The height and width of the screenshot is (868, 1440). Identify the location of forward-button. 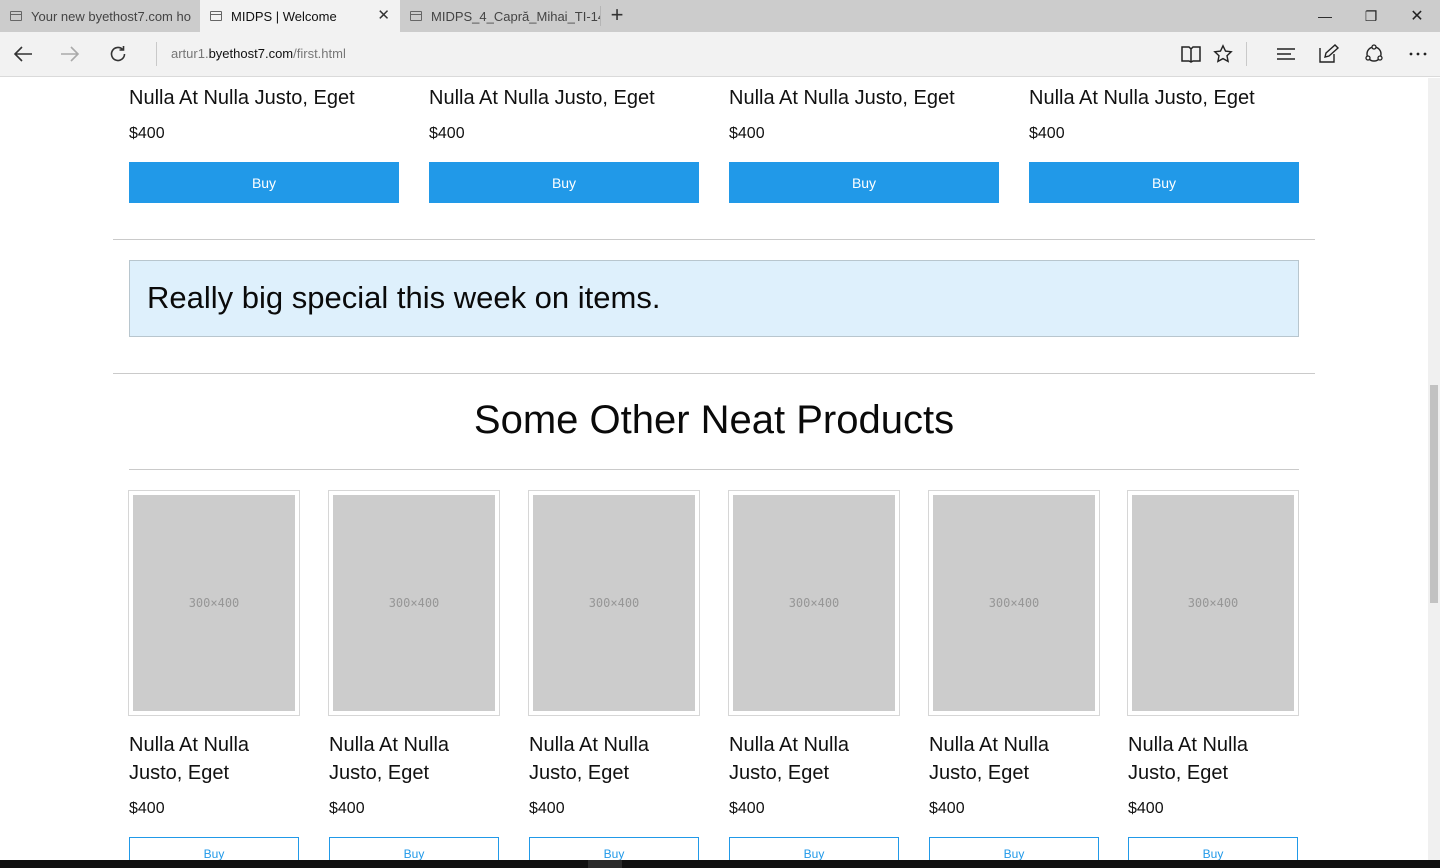
(70, 54).